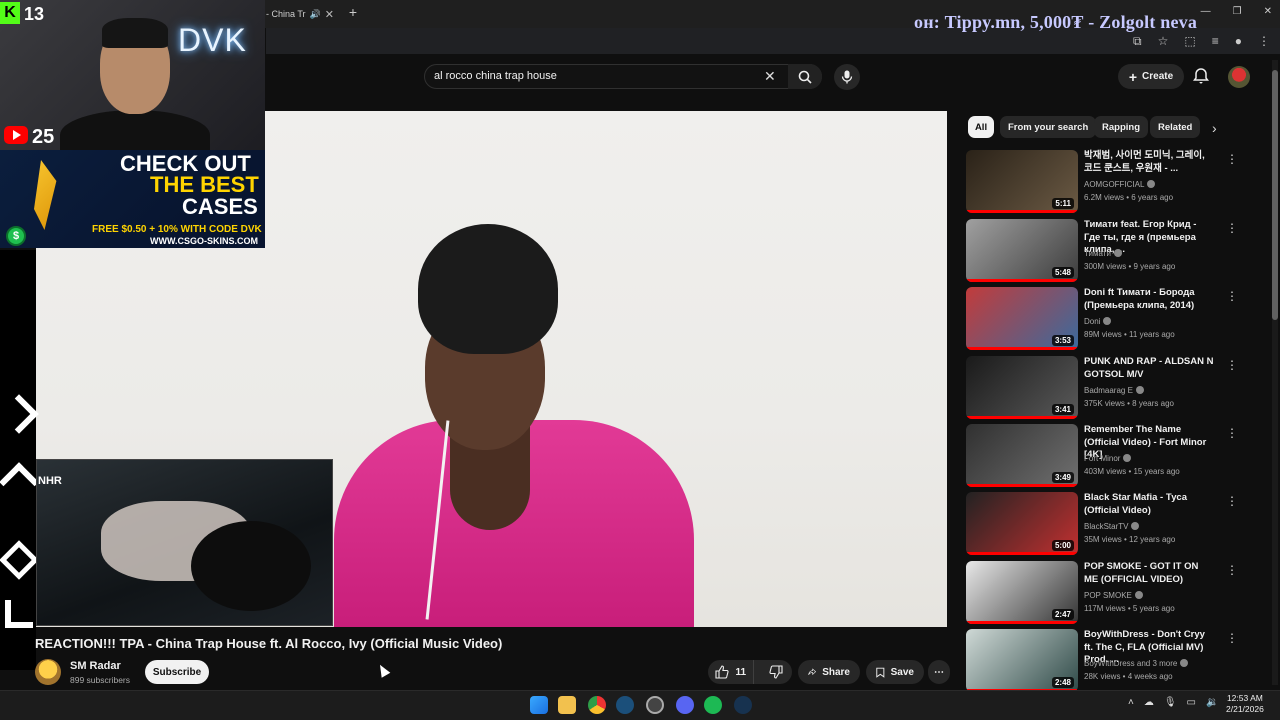  What do you see at coordinates (847, 77) in the screenshot?
I see `voice-search-button` at bounding box center [847, 77].